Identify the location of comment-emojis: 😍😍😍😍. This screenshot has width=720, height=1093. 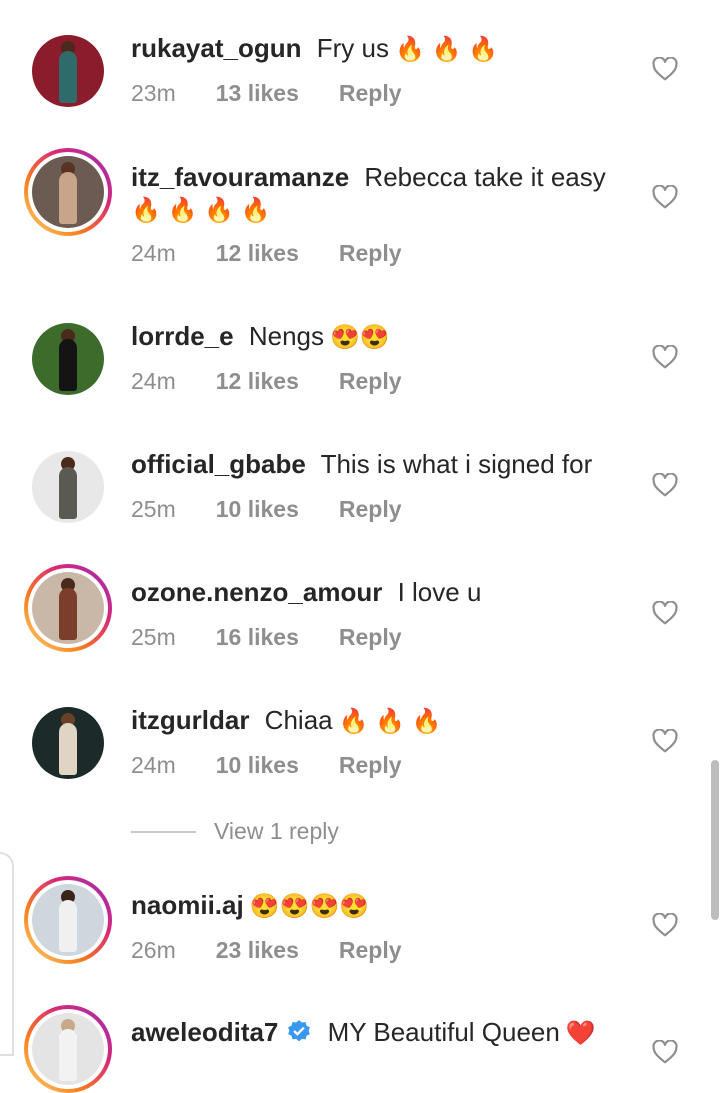
(309, 906).